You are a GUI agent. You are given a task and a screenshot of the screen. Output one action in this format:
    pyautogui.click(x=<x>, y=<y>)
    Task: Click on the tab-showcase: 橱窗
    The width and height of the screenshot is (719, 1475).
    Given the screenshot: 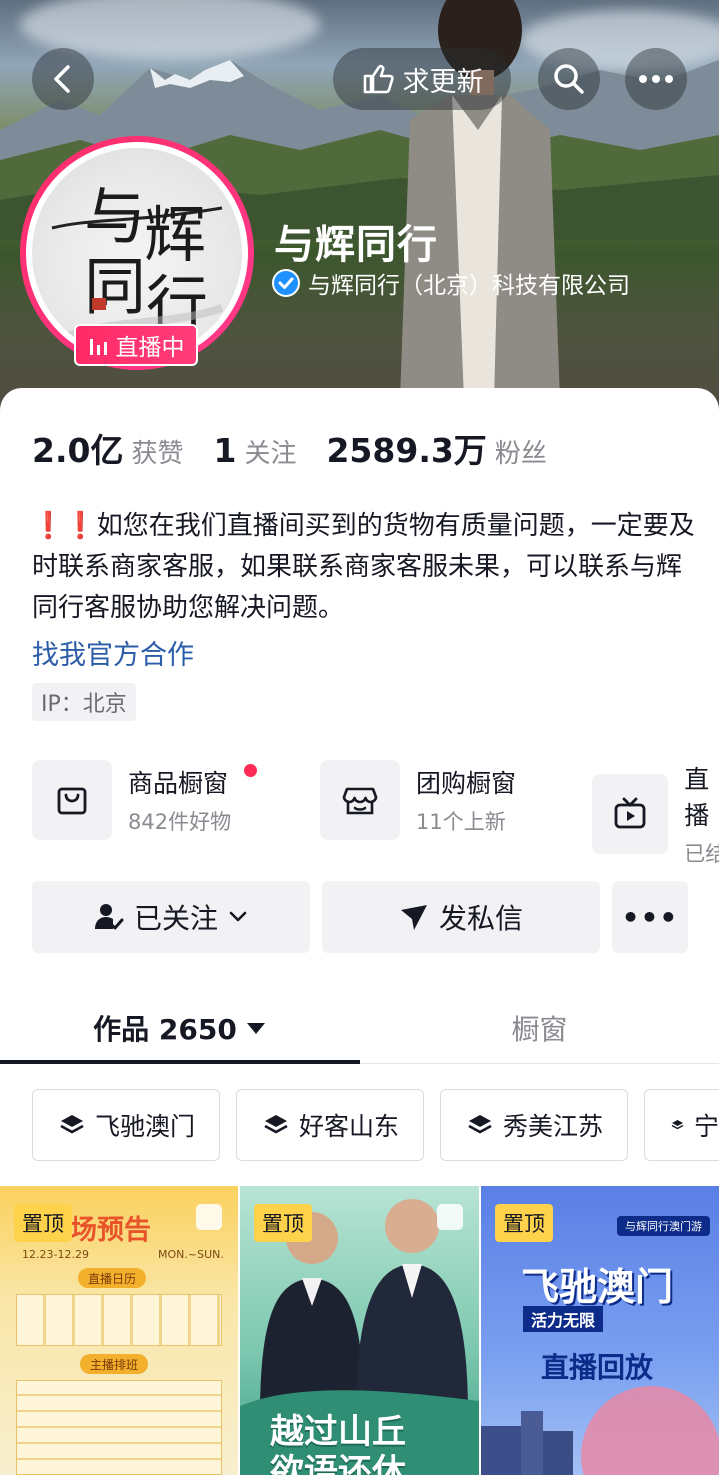 What is the action you would take?
    pyautogui.click(x=539, y=1028)
    